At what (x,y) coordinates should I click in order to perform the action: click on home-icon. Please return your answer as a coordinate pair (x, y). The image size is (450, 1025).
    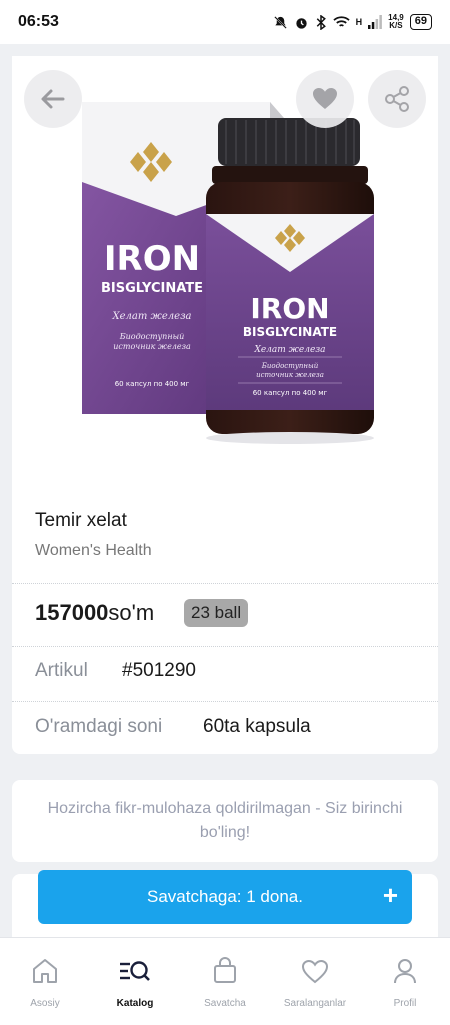
    Looking at the image, I should click on (45, 971).